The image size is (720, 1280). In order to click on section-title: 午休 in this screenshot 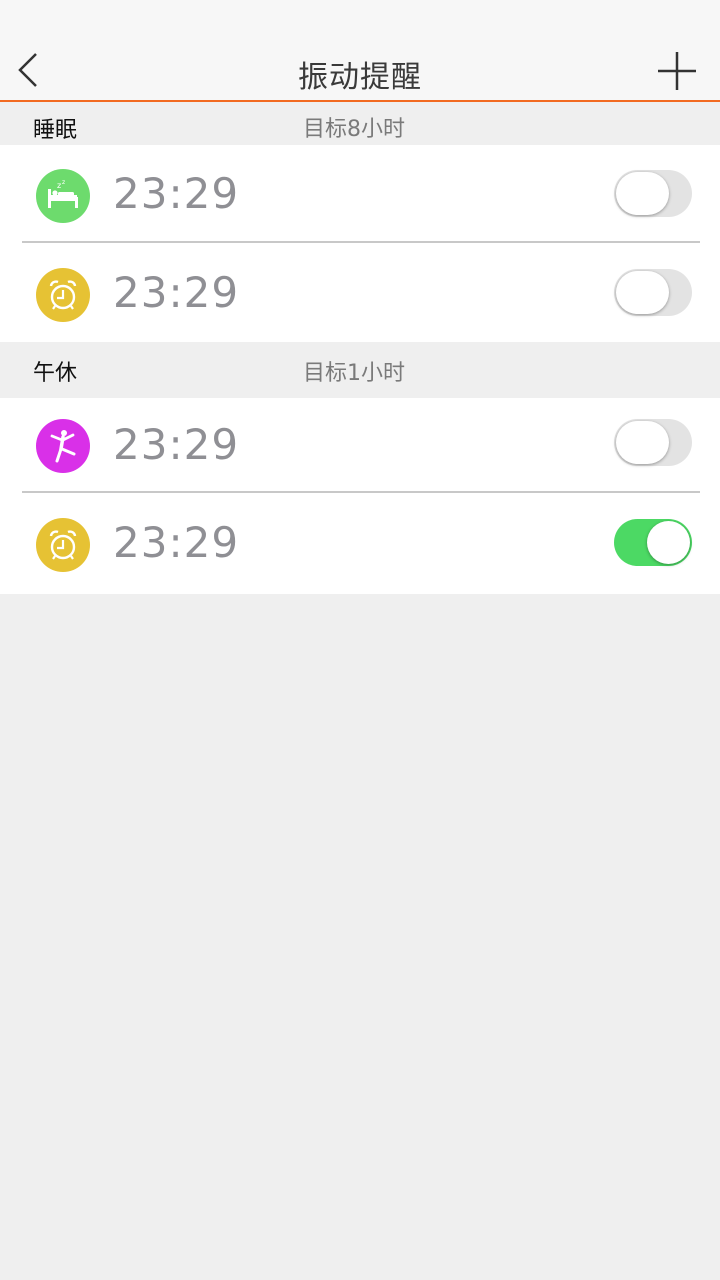, I will do `click(55, 373)`.